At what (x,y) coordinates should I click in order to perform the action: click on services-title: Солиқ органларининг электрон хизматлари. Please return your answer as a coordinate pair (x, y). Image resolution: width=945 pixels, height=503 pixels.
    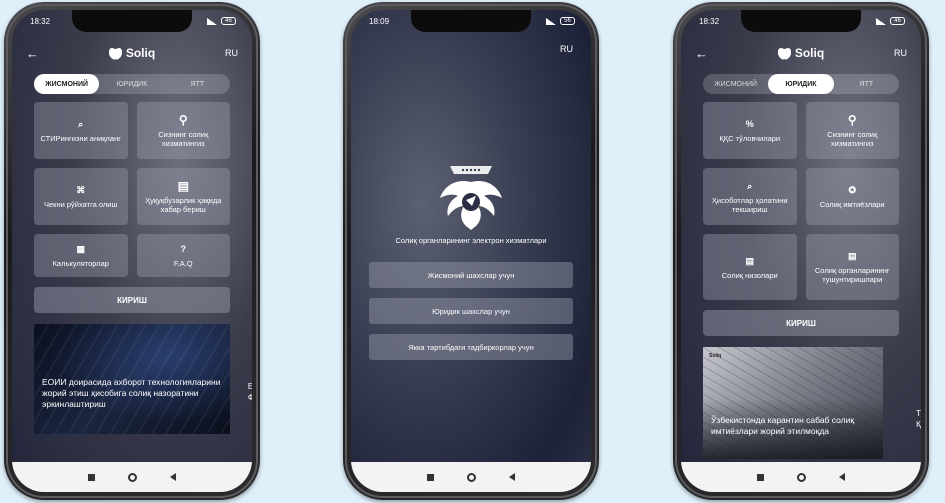
    Looking at the image, I should click on (471, 240).